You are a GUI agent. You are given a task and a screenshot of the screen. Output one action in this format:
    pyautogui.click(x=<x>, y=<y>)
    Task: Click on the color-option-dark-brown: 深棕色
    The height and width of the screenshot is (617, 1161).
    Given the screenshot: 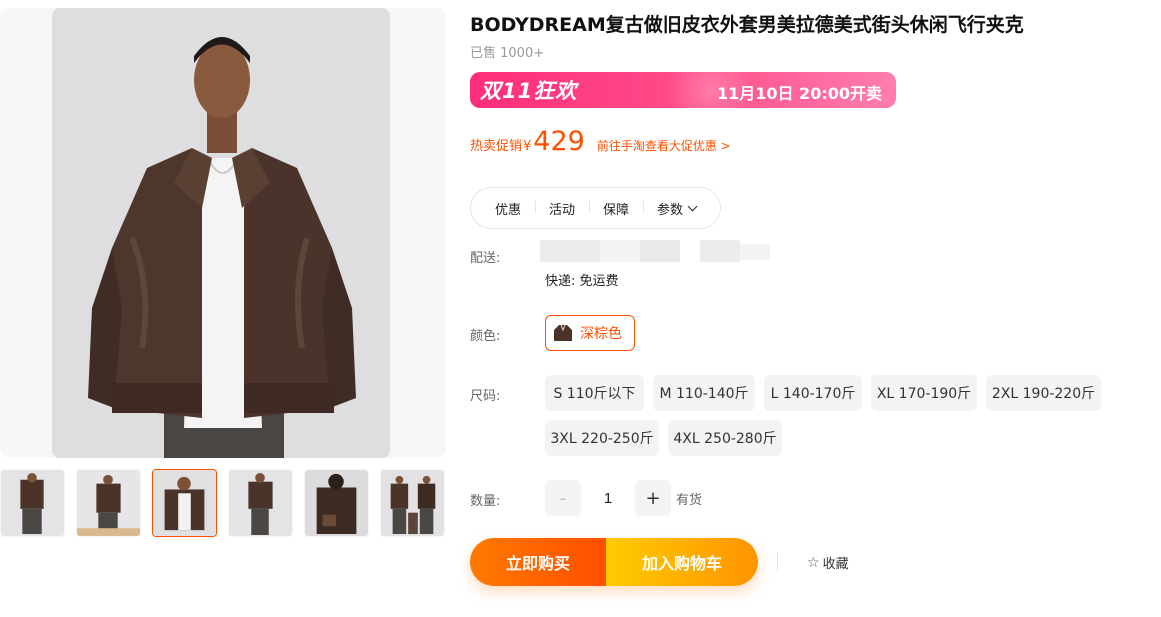 What is the action you would take?
    pyautogui.click(x=590, y=333)
    